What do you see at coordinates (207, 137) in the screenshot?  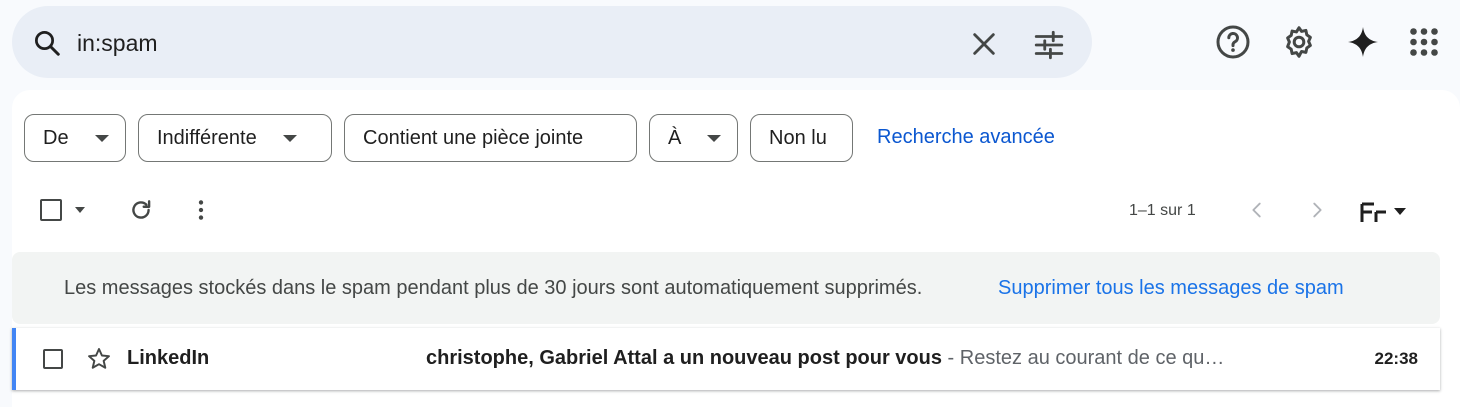 I see `date-filter-label: Indifférente` at bounding box center [207, 137].